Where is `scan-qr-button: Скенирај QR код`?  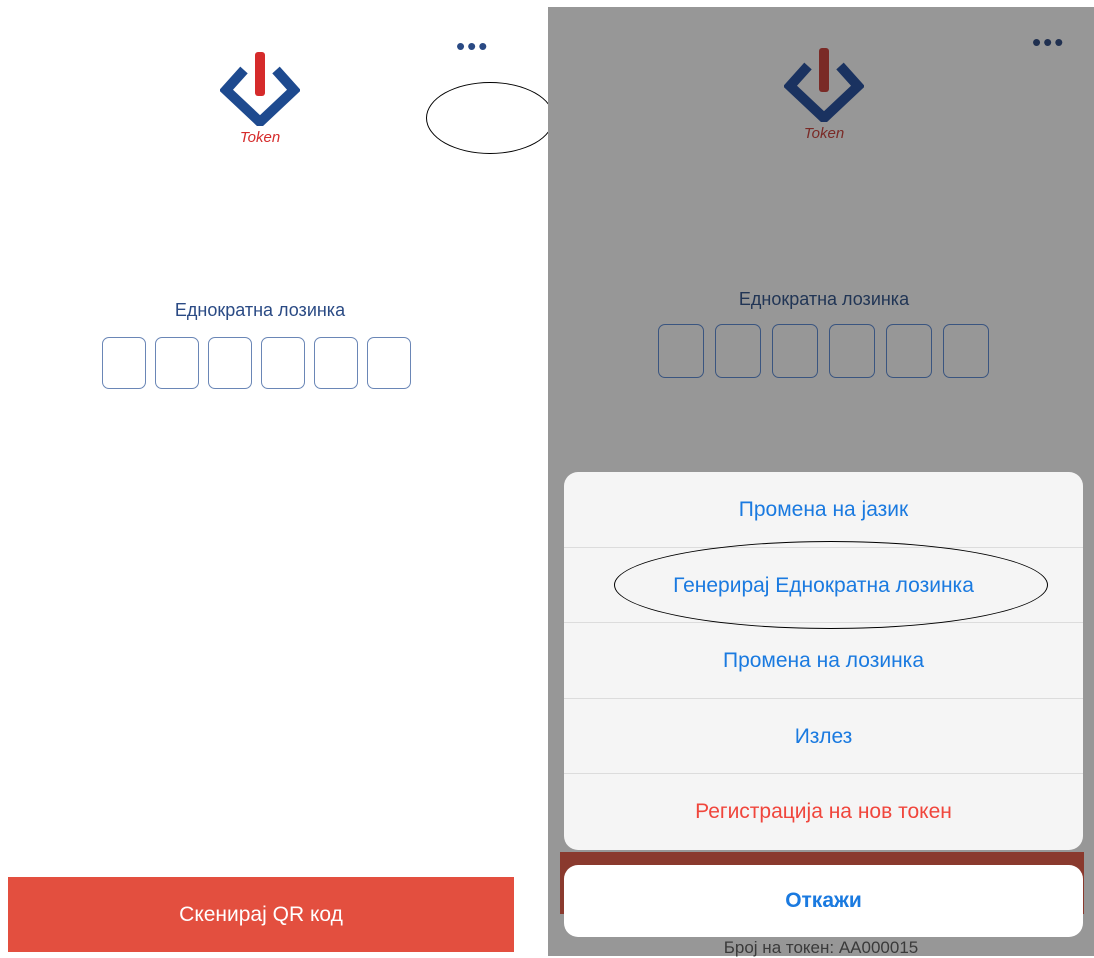
scan-qr-button: Скенирај QR код is located at coordinates (261, 914).